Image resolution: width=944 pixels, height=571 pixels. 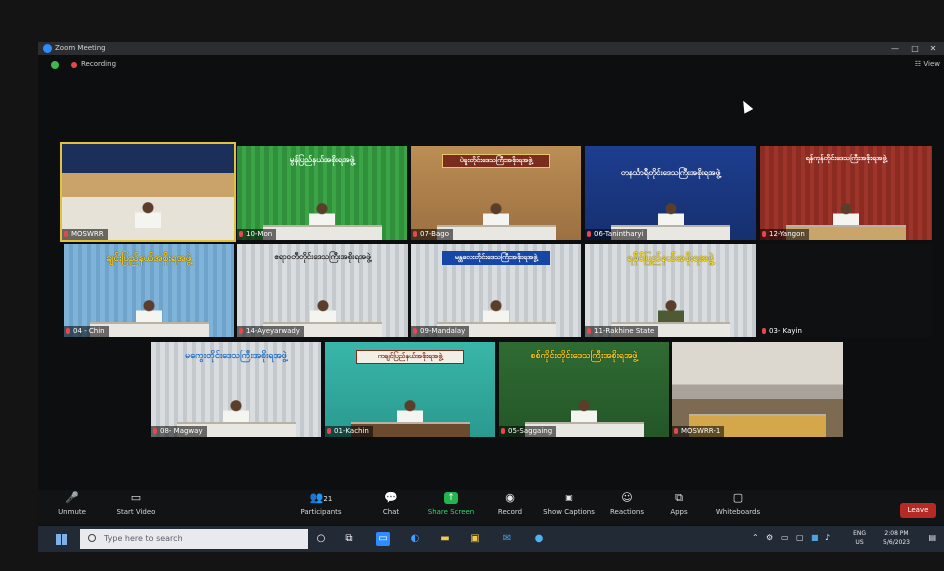 I want to click on network-icon: ▭, so click(x=785, y=537).